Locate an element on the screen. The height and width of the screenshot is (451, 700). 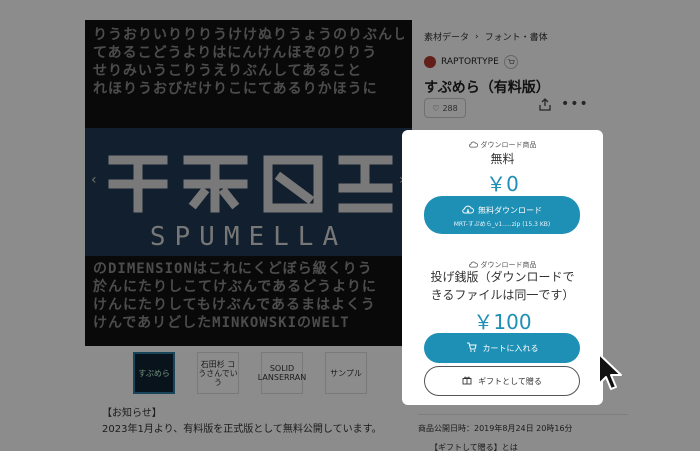
free-download-button: 無料ダウンロード MRT-すぷめら_v1.....zip (15.3 KB) is located at coordinates (502, 215).